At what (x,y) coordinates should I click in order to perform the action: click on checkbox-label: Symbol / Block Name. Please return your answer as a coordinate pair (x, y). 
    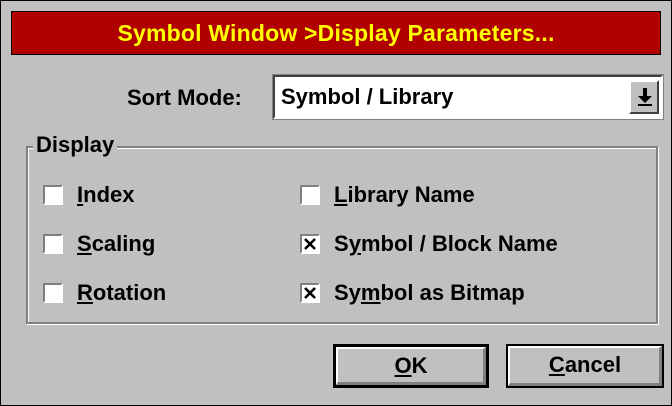
    Looking at the image, I should click on (446, 243).